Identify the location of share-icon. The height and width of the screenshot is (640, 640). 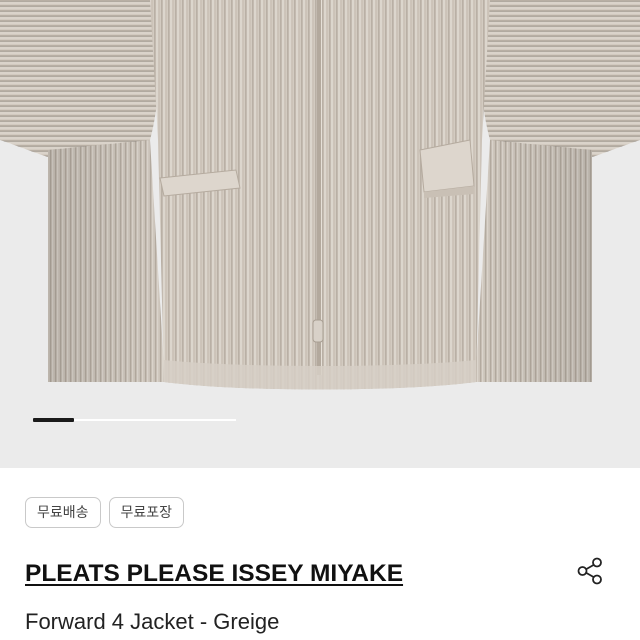
(589, 571).